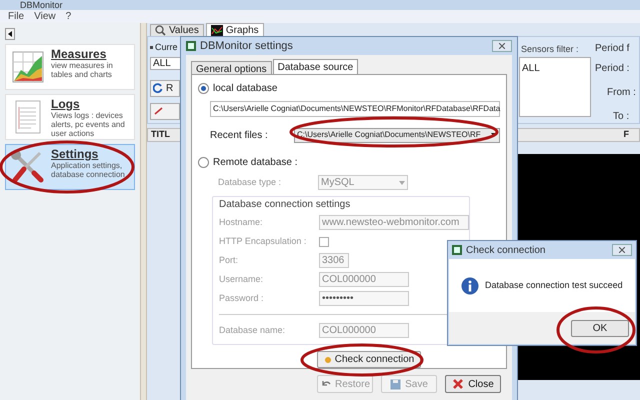  What do you see at coordinates (458, 384) in the screenshot?
I see `cross-icon` at bounding box center [458, 384].